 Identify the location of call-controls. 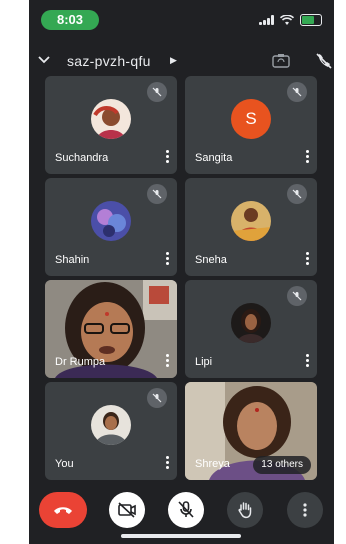
(181, 510).